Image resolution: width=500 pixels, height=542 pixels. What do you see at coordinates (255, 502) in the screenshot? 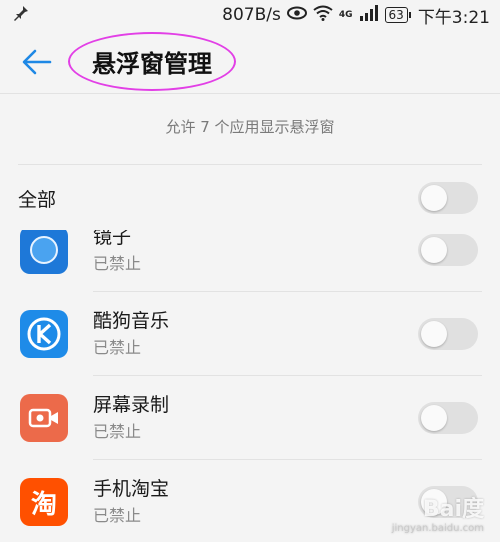
I see `app-text: 手机淘宝 已禁止` at bounding box center [255, 502].